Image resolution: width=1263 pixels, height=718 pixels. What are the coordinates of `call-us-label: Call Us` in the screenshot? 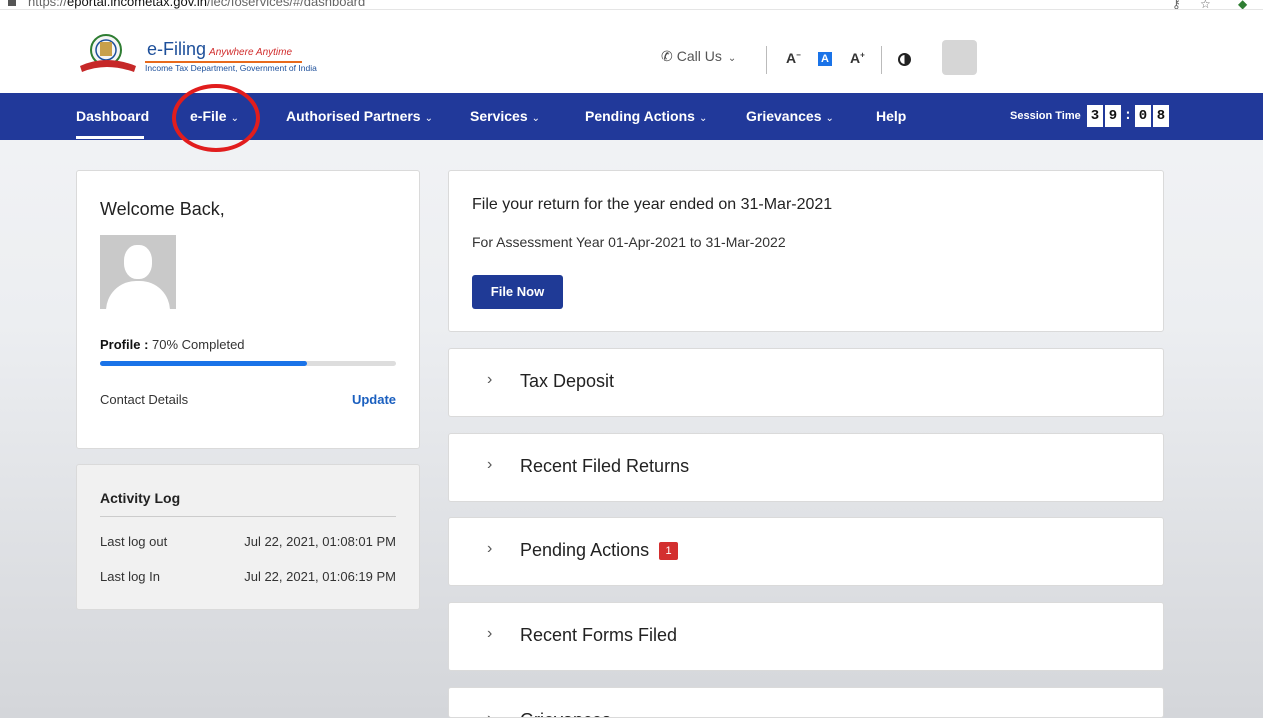 It's located at (699, 56).